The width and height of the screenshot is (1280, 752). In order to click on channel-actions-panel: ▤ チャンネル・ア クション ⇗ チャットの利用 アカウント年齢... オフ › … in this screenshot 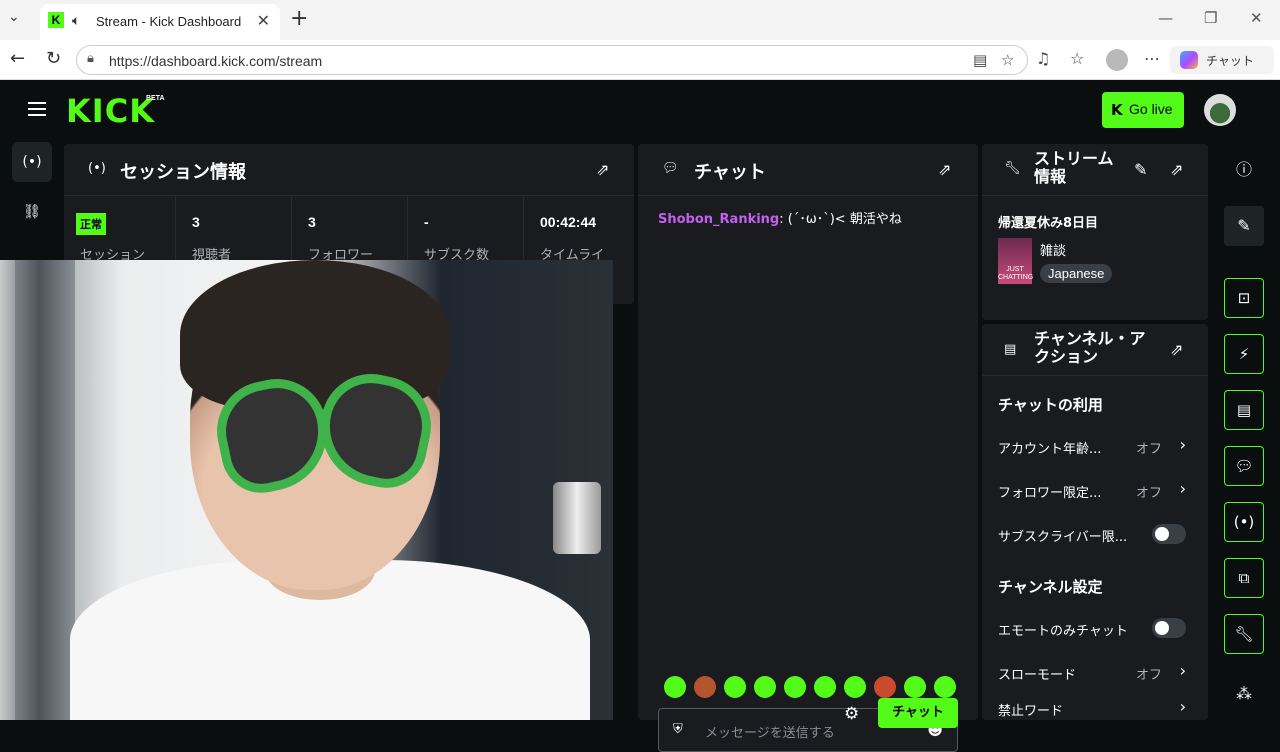, I will do `click(1095, 522)`.